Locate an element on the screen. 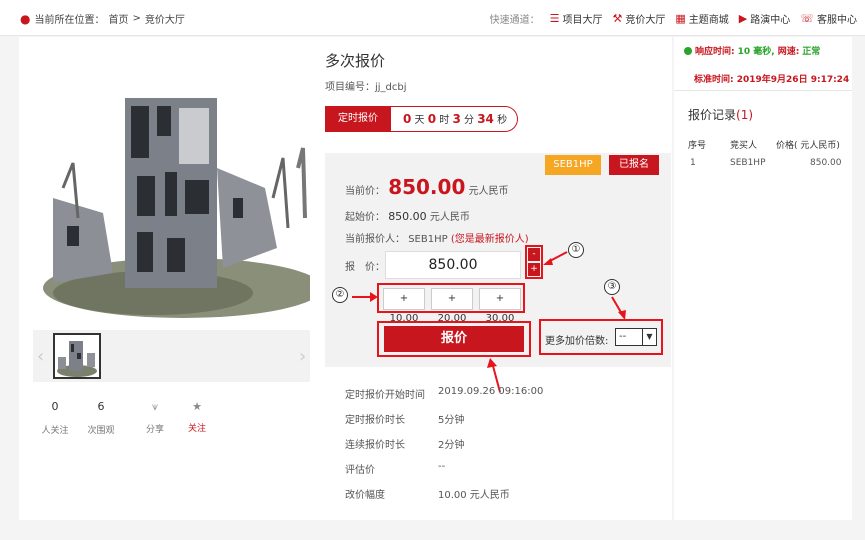 The image size is (865, 540). net-label: 网速: is located at coordinates (788, 52).